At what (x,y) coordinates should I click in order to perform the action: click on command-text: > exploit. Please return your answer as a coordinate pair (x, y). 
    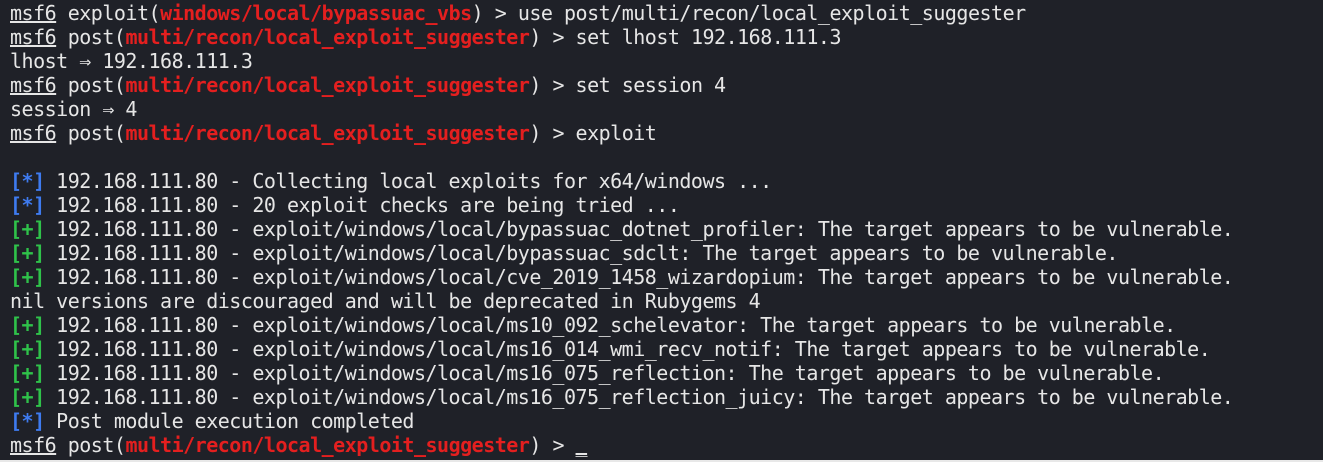
    Looking at the image, I should click on (598, 133).